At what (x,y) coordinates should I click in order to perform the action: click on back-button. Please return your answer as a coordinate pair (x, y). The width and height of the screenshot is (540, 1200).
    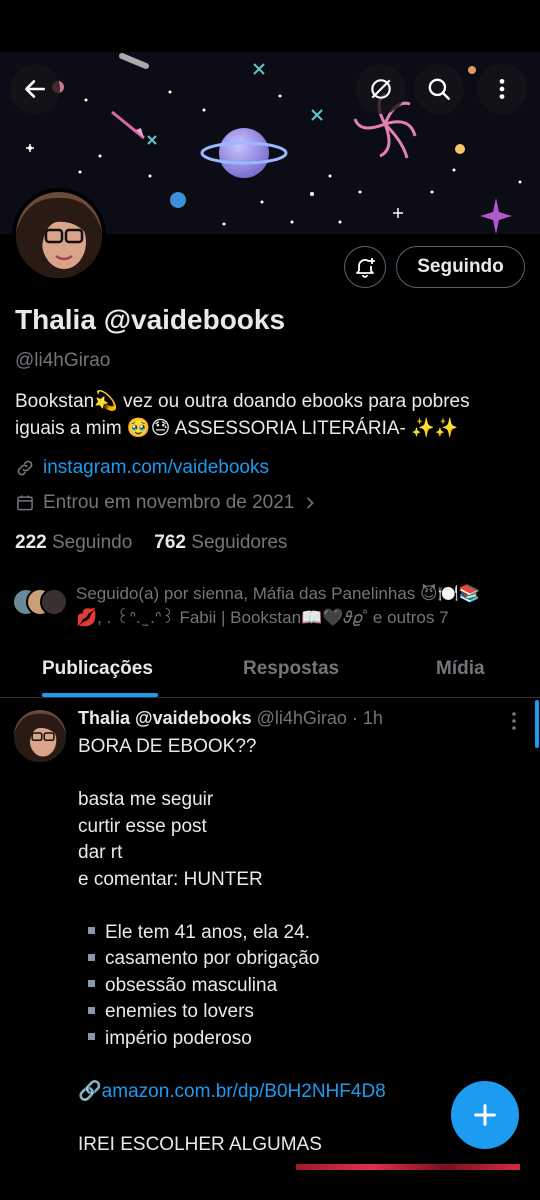
    Looking at the image, I should click on (35, 89).